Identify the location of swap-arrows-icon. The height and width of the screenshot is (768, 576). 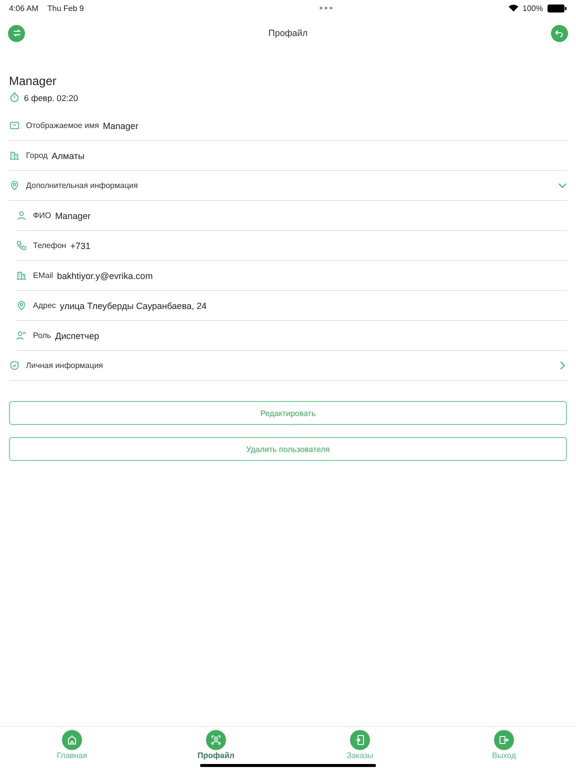
(17, 33).